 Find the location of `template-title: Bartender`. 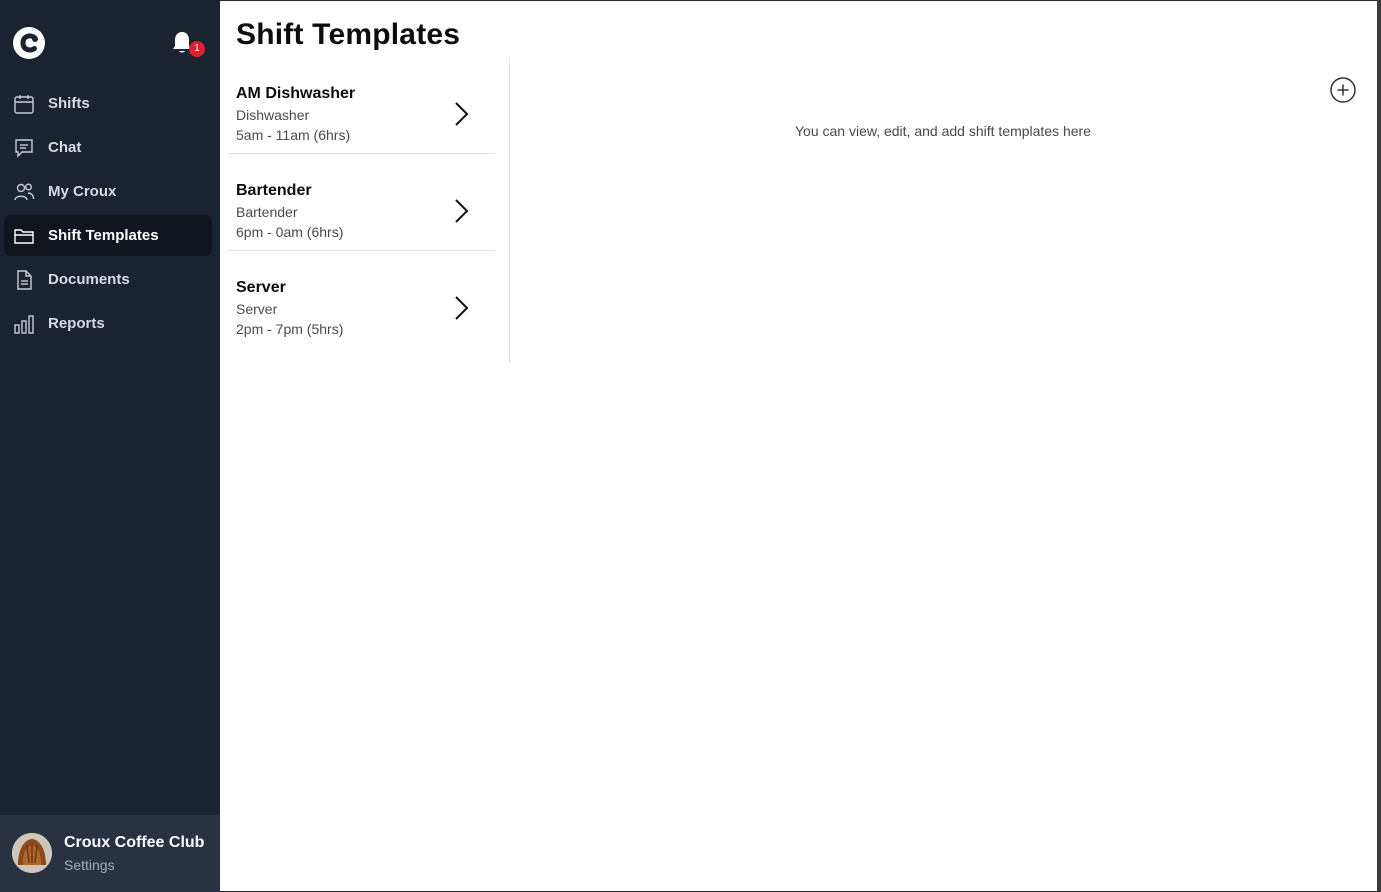

template-title: Bartender is located at coordinates (274, 190).